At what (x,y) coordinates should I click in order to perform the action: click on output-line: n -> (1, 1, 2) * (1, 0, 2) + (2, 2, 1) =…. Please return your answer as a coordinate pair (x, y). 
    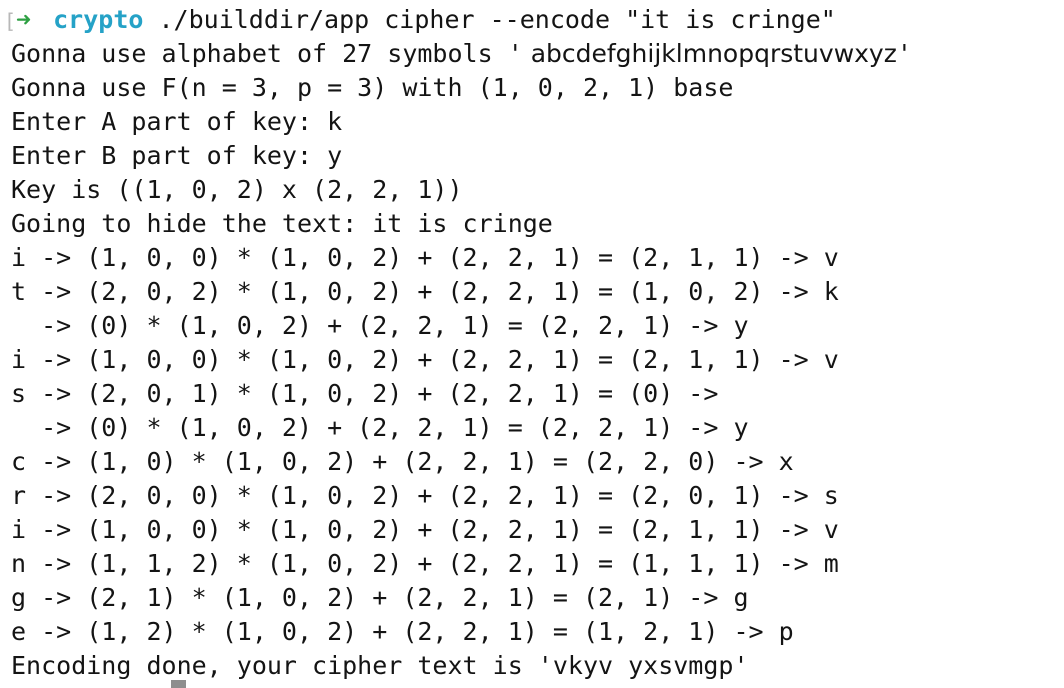
    Looking at the image, I should click on (425, 563).